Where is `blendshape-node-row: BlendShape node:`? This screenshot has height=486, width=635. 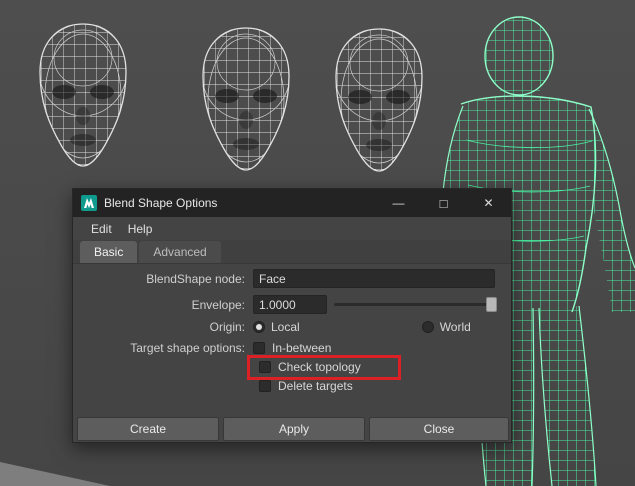 blendshape-node-row: BlendShape node: is located at coordinates (292, 278).